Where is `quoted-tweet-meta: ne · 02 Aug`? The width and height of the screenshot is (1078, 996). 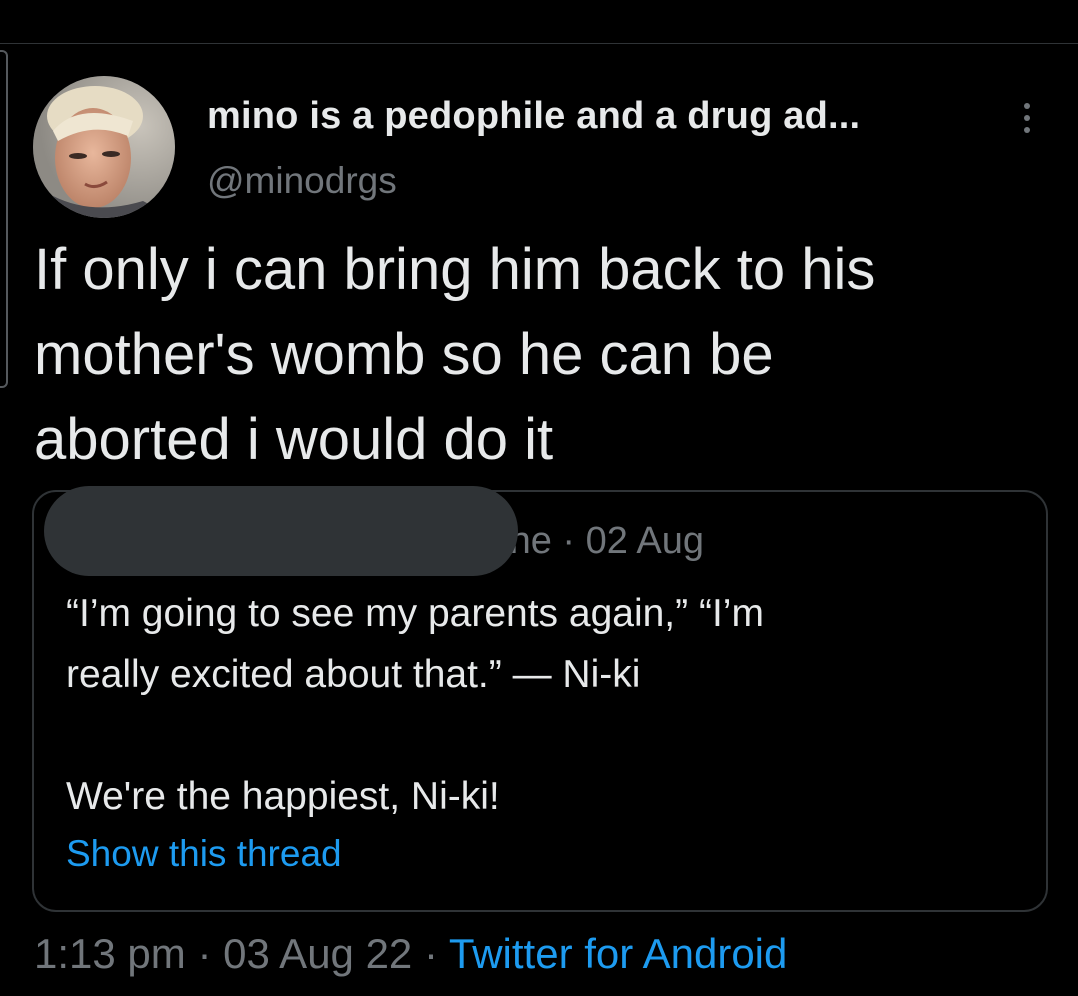 quoted-tweet-meta: ne · 02 Aug is located at coordinates (603, 541).